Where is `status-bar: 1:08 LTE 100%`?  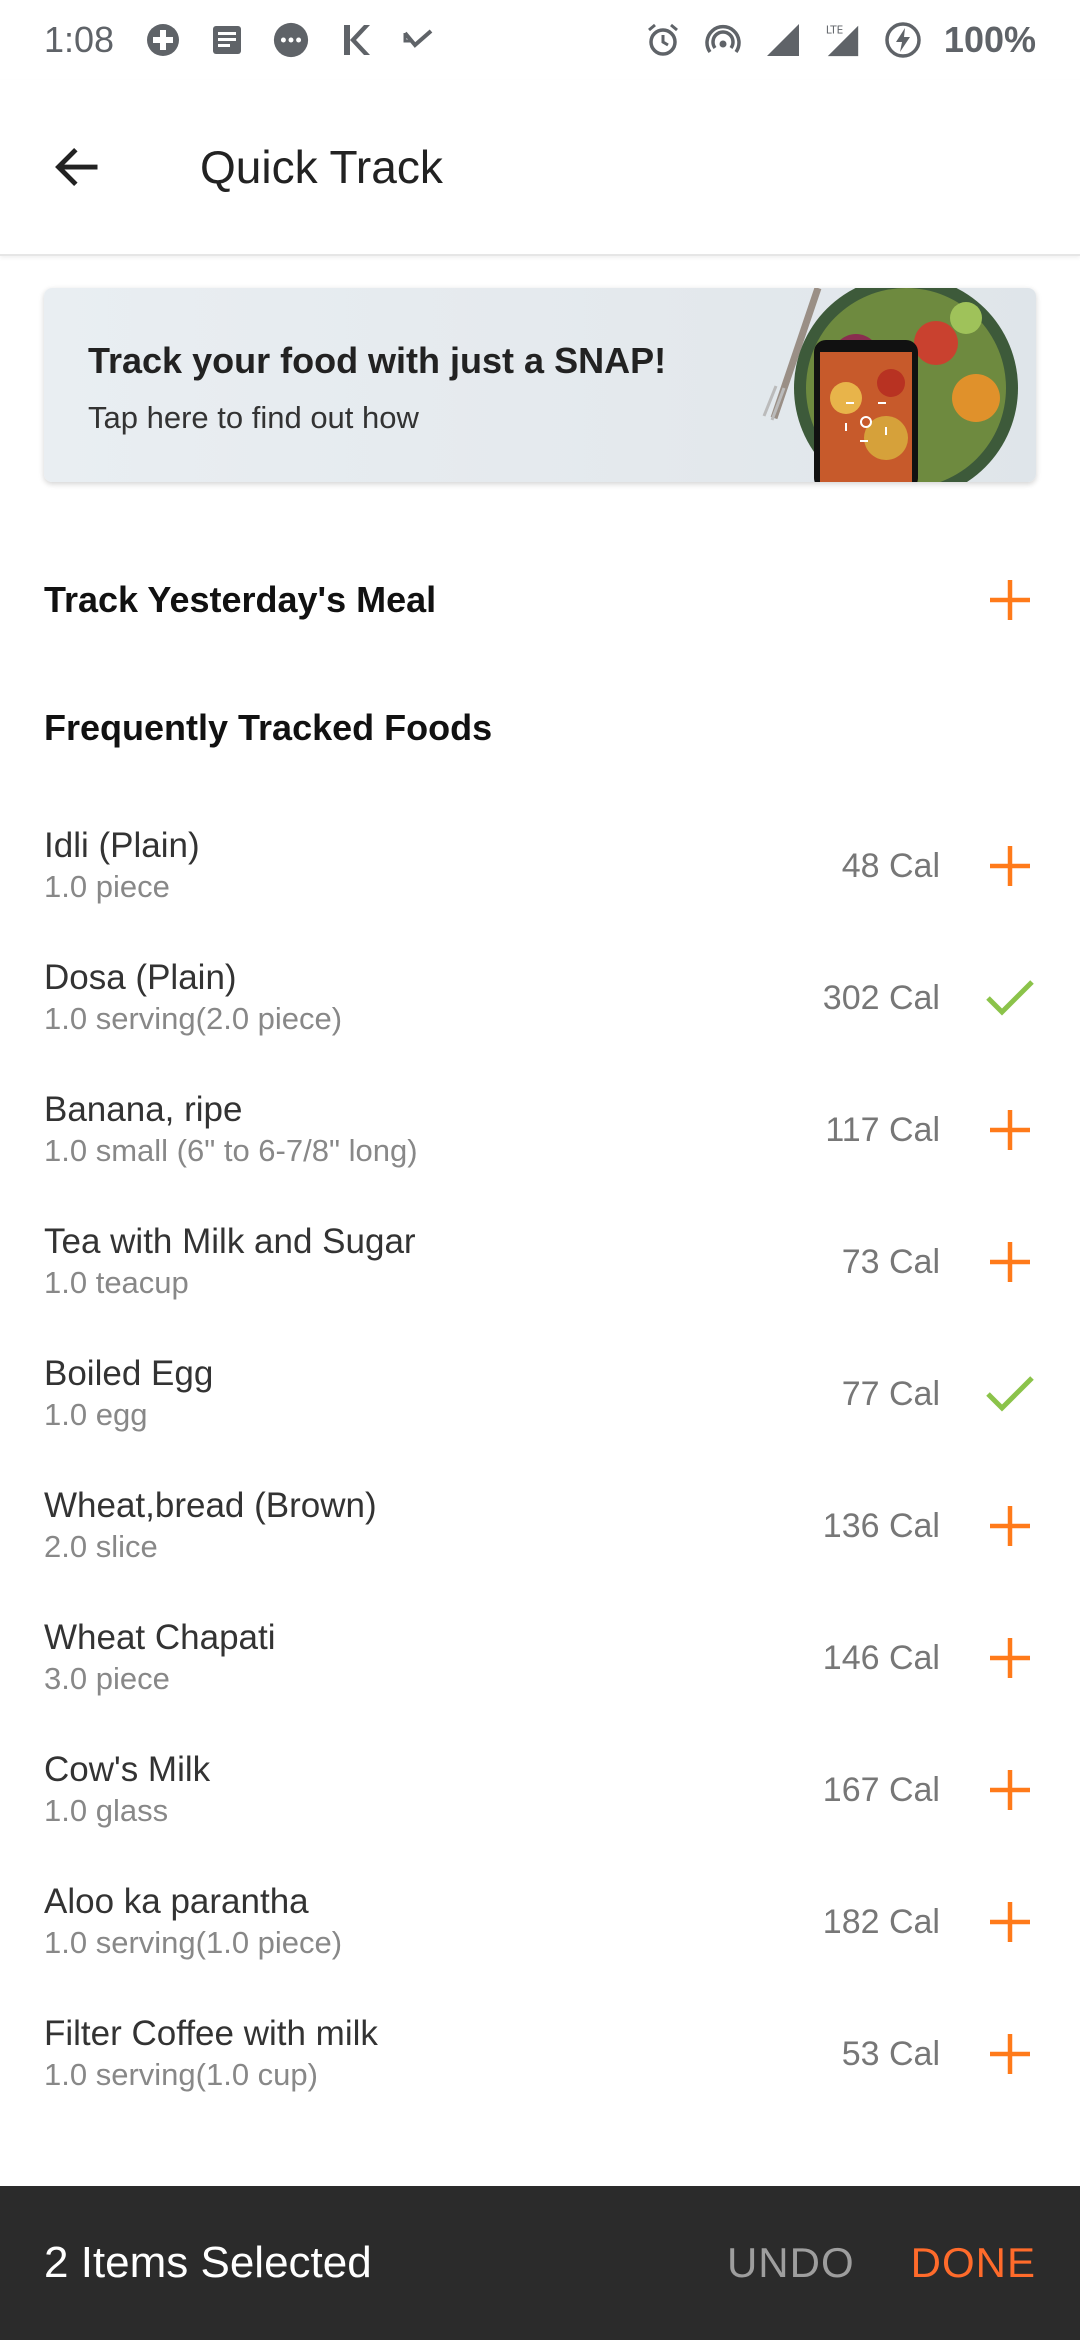
status-bar: 1:08 LTE 100% is located at coordinates (540, 40).